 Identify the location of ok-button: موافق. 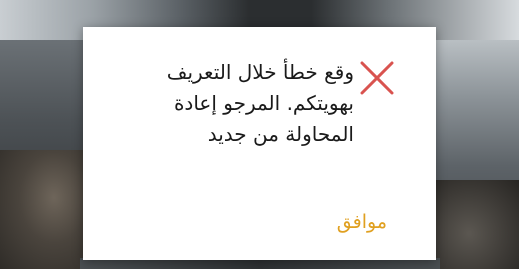
(362, 222).